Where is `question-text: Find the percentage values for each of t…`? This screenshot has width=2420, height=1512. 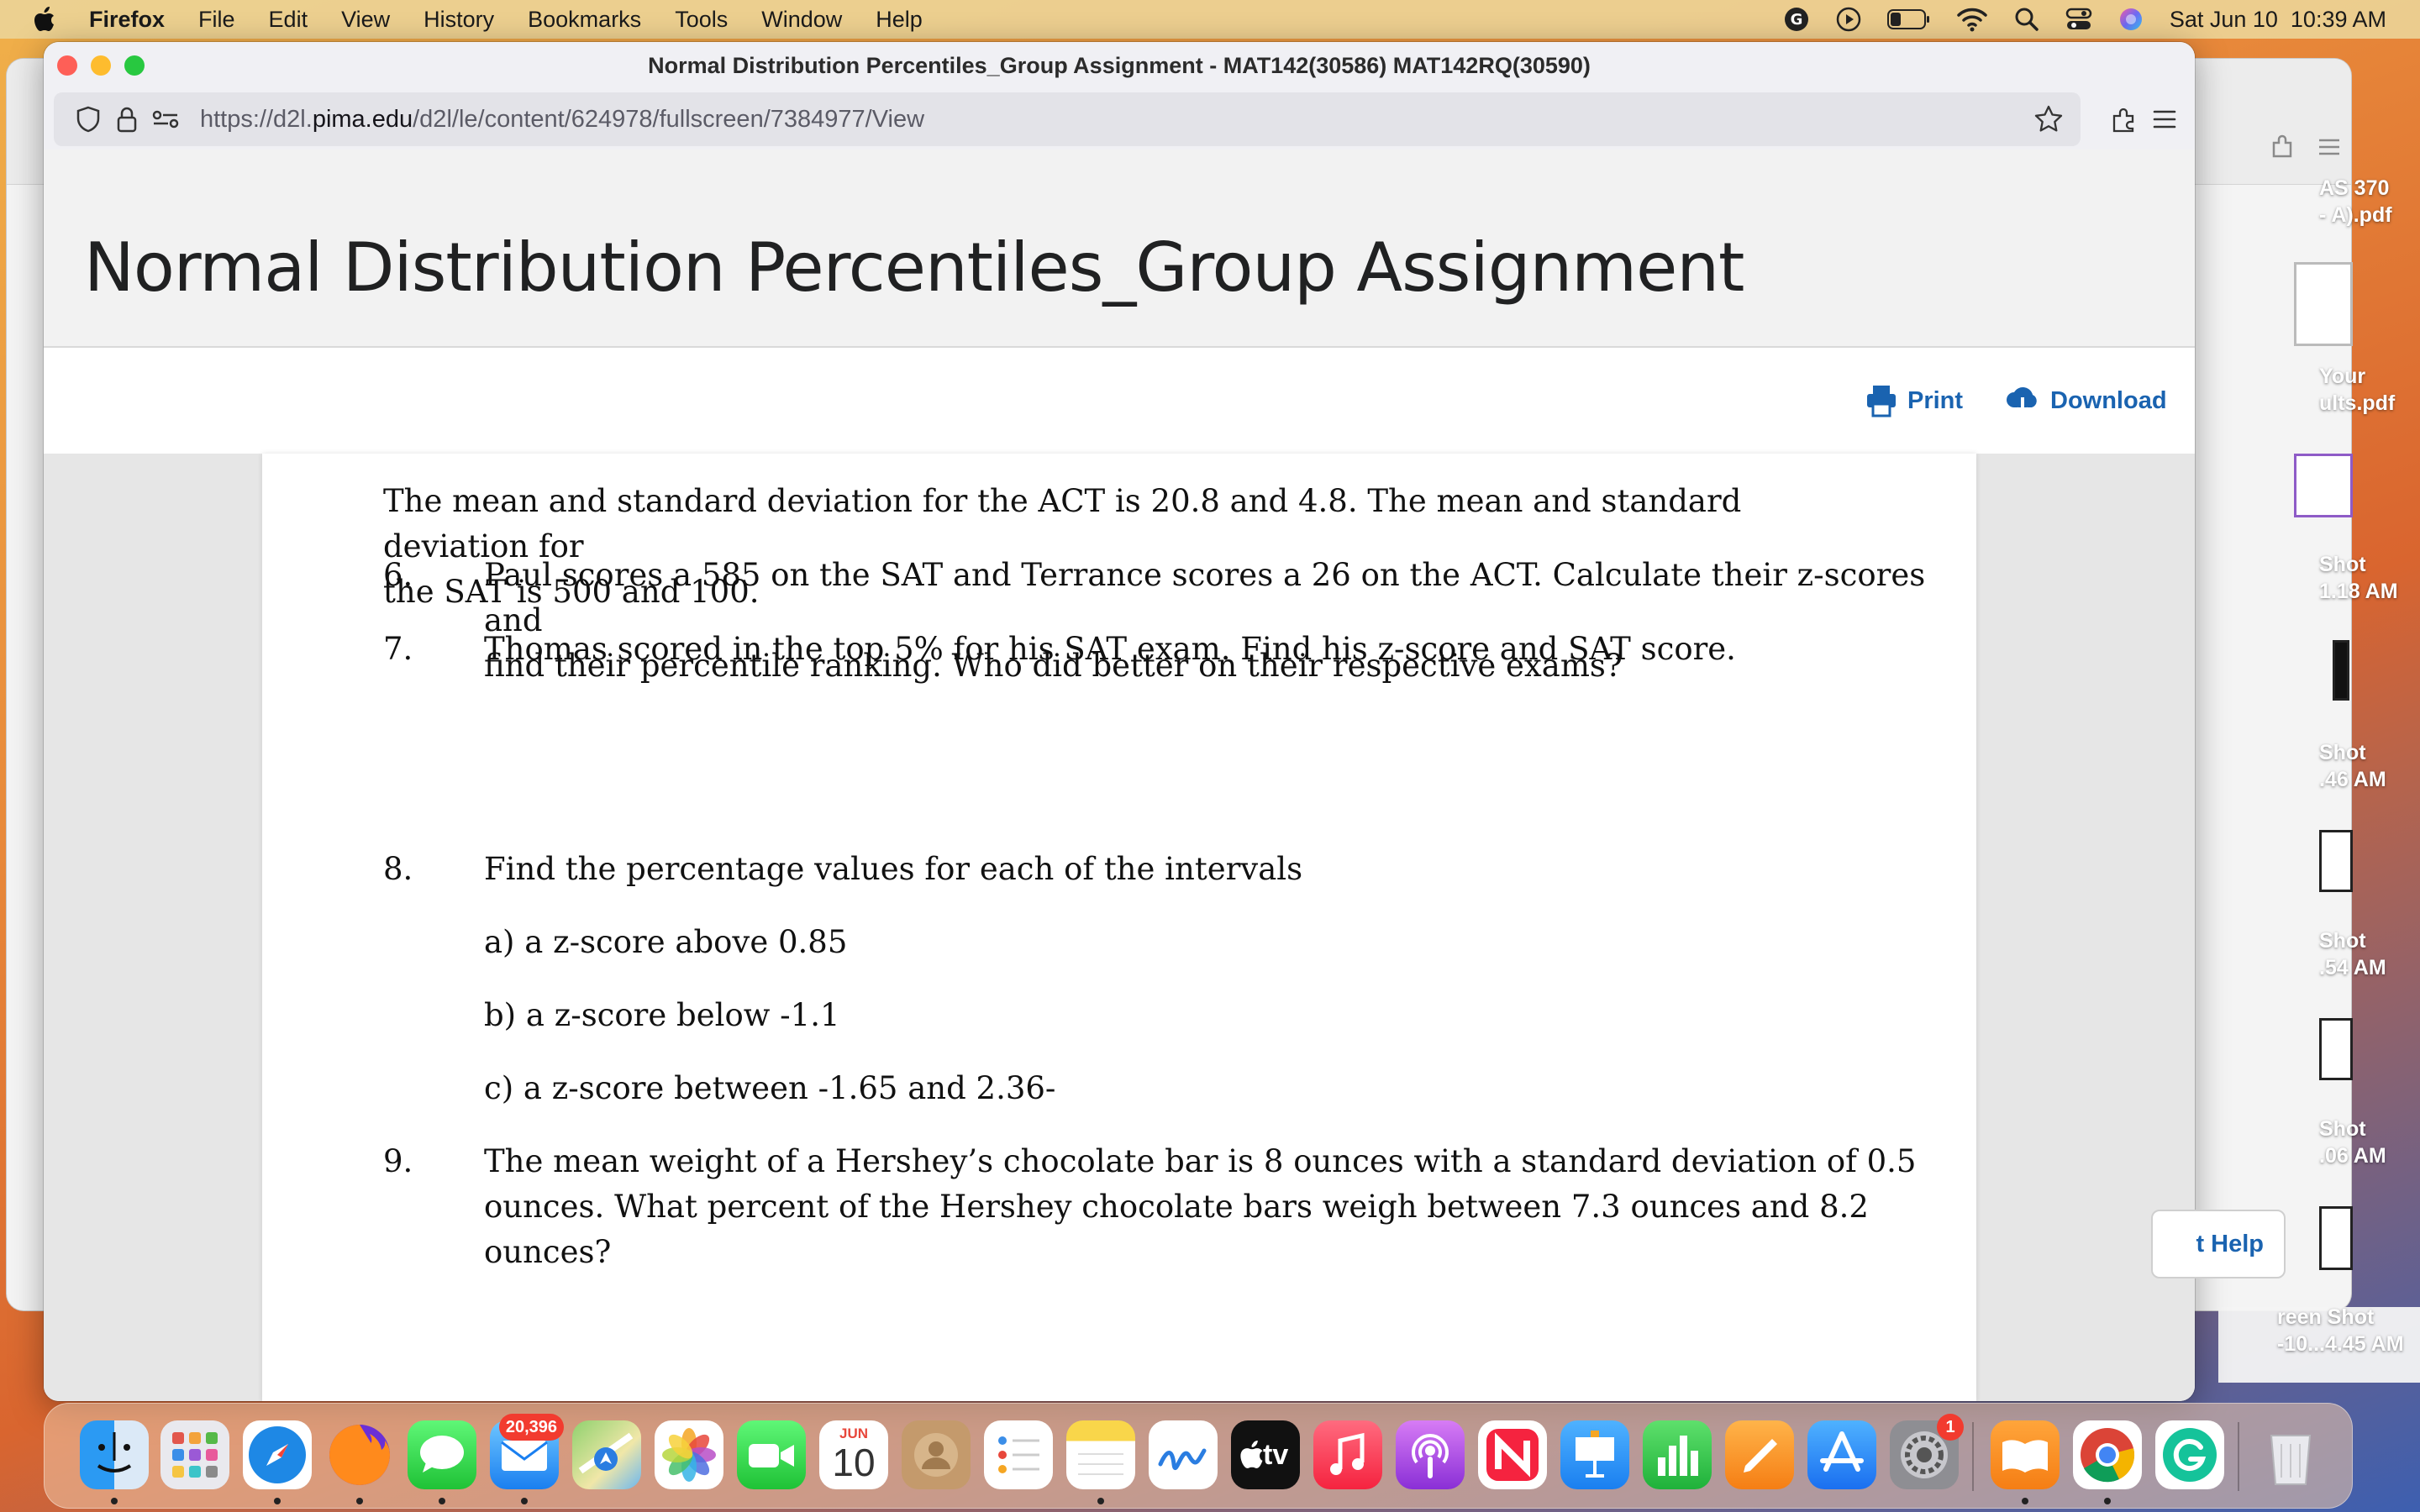 question-text: Find the percentage values for each of t… is located at coordinates (894, 869).